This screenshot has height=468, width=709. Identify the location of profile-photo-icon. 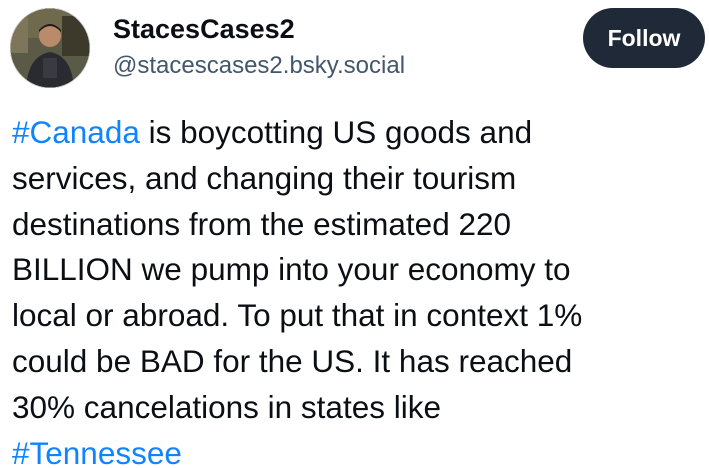
(50, 48).